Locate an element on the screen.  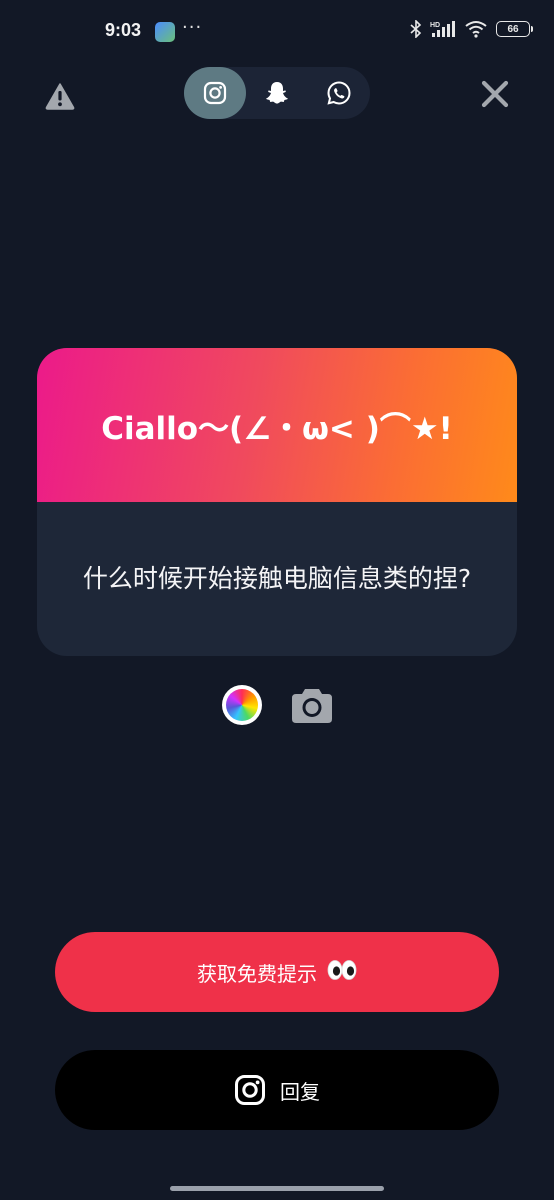
camera-button is located at coordinates (312, 705).